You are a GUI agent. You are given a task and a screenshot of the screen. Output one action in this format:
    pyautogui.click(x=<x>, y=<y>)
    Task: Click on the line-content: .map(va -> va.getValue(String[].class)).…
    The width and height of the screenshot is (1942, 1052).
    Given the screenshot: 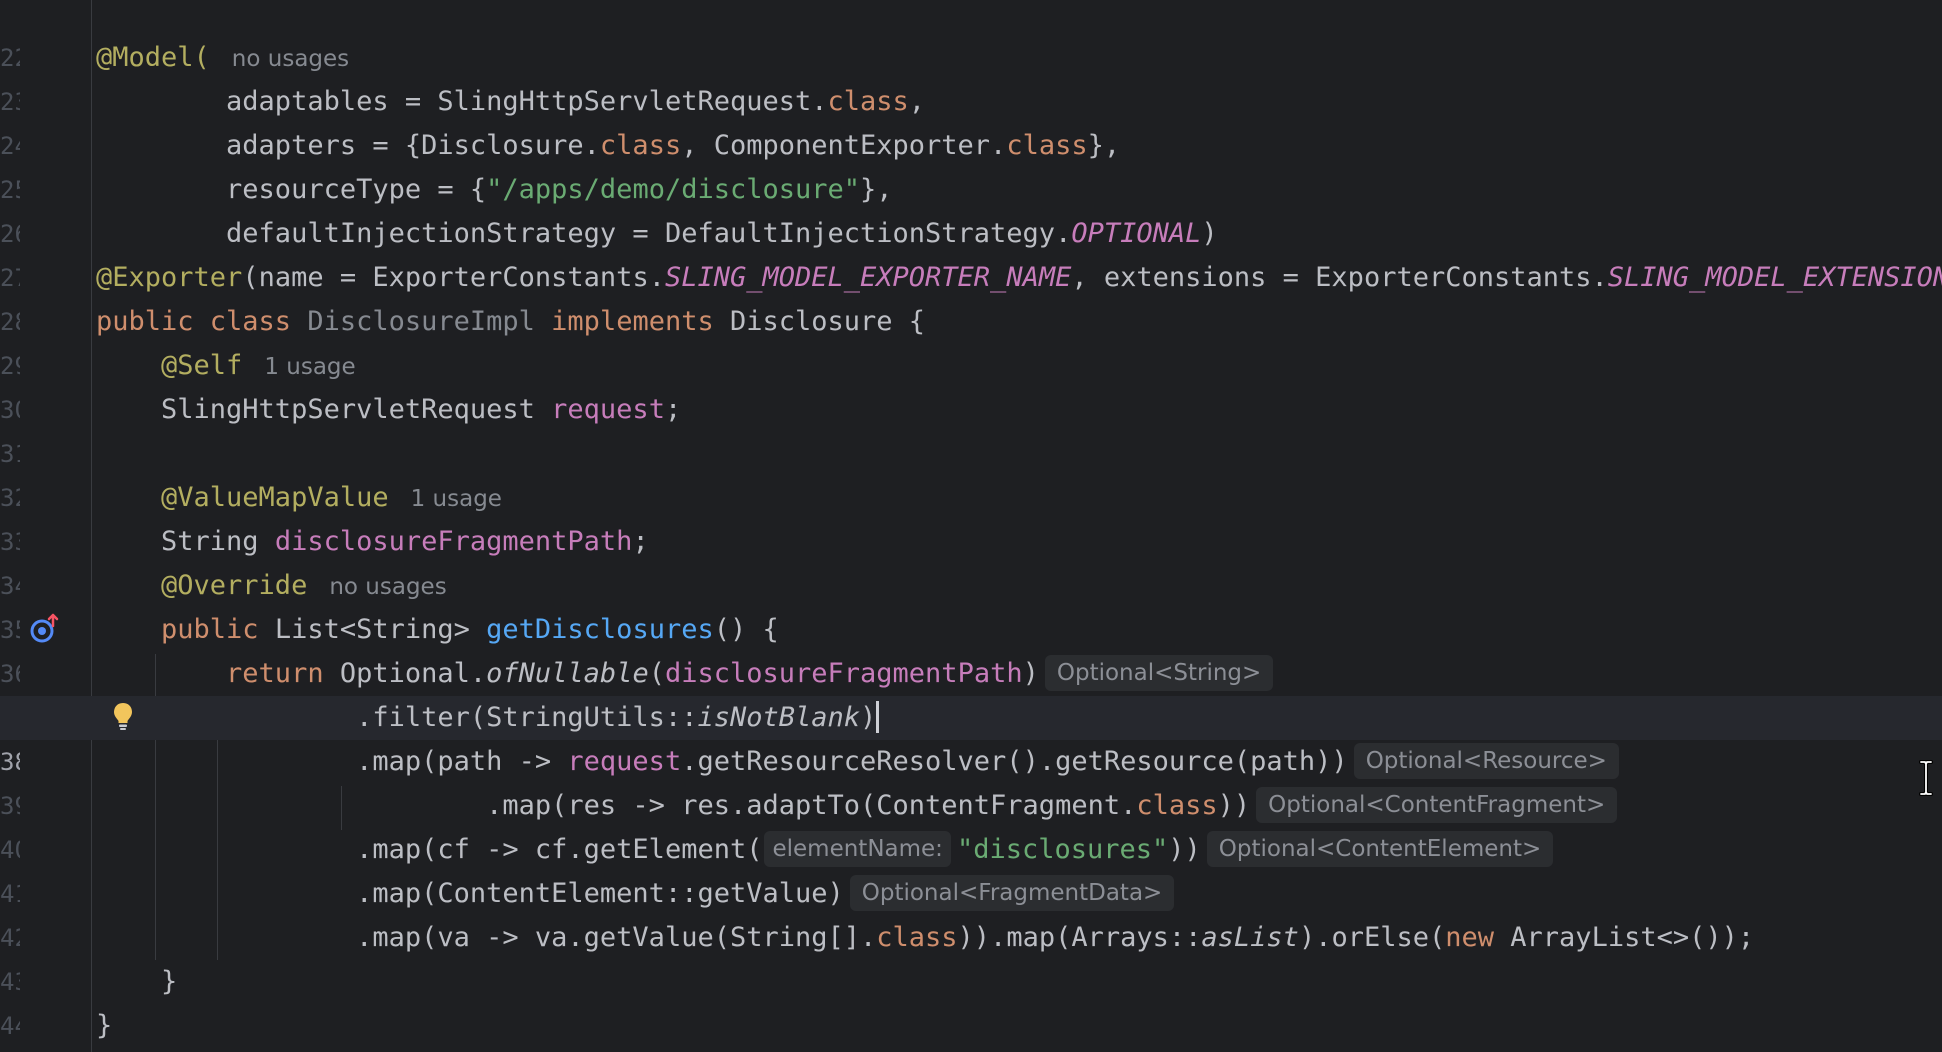 What is the action you would take?
    pyautogui.click(x=925, y=938)
    